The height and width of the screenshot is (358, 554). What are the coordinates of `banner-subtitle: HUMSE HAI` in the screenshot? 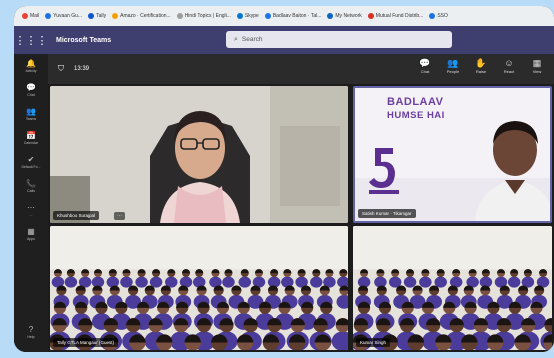 It's located at (416, 115).